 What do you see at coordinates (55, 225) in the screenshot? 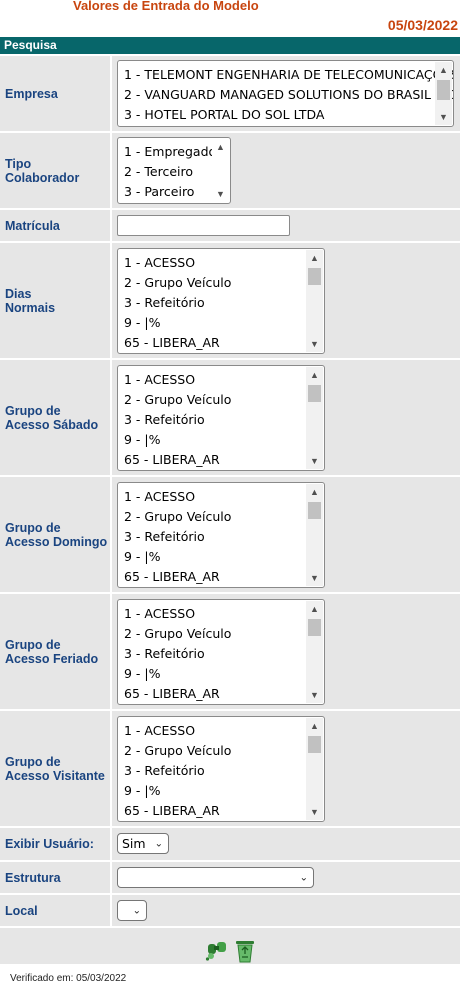
I see `label-matricula: Matrícula` at bounding box center [55, 225].